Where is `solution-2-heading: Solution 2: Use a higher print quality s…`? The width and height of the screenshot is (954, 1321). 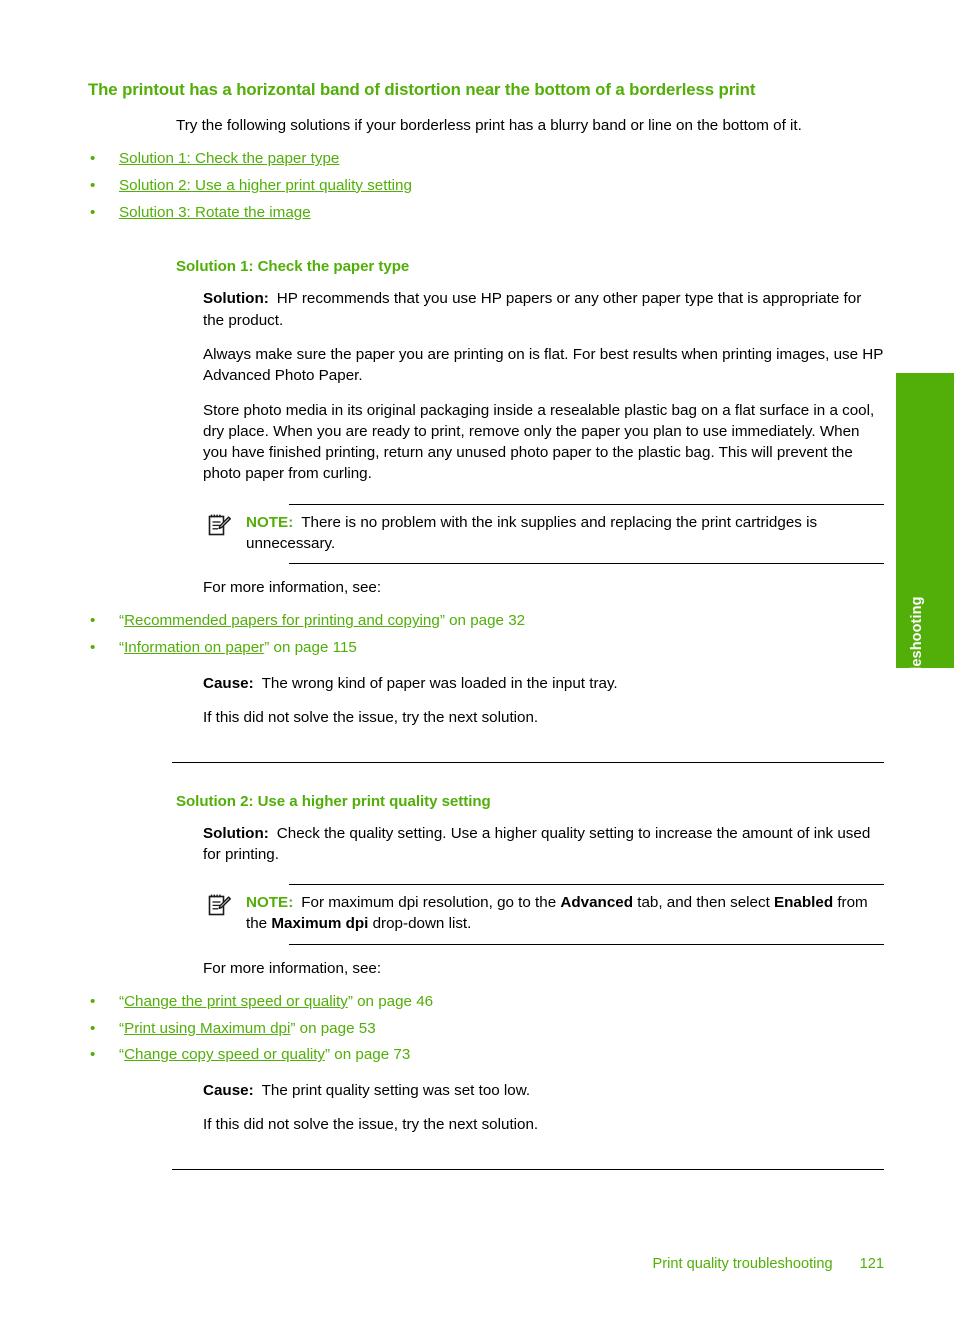 solution-2-heading: Solution 2: Use a higher print quality s… is located at coordinates (333, 801).